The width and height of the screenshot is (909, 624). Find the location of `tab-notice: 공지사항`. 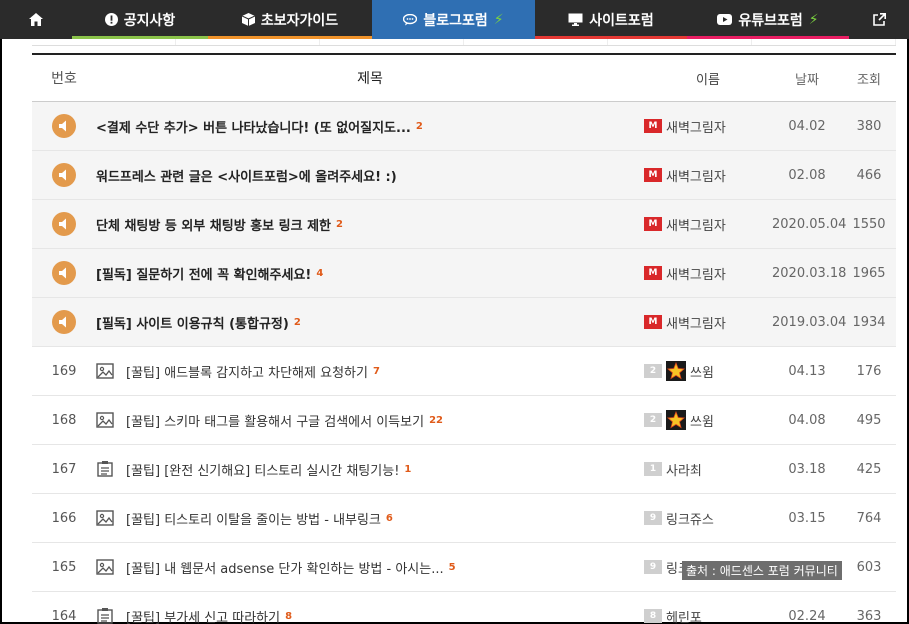

tab-notice: 공지사항 is located at coordinates (140, 19).